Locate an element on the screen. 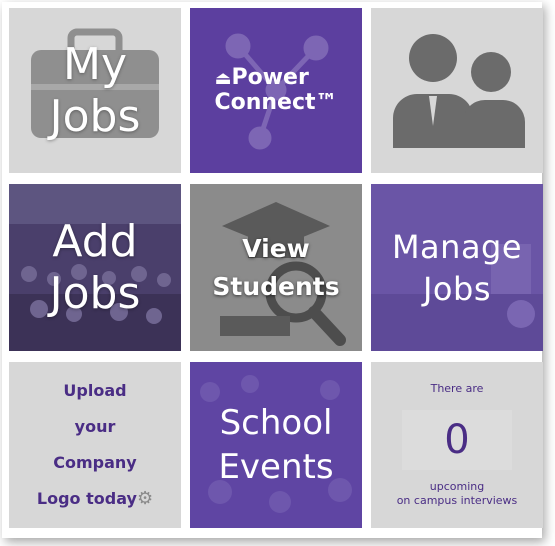 The image size is (555, 546). view-students-tile: View Students is located at coordinates (276, 267).